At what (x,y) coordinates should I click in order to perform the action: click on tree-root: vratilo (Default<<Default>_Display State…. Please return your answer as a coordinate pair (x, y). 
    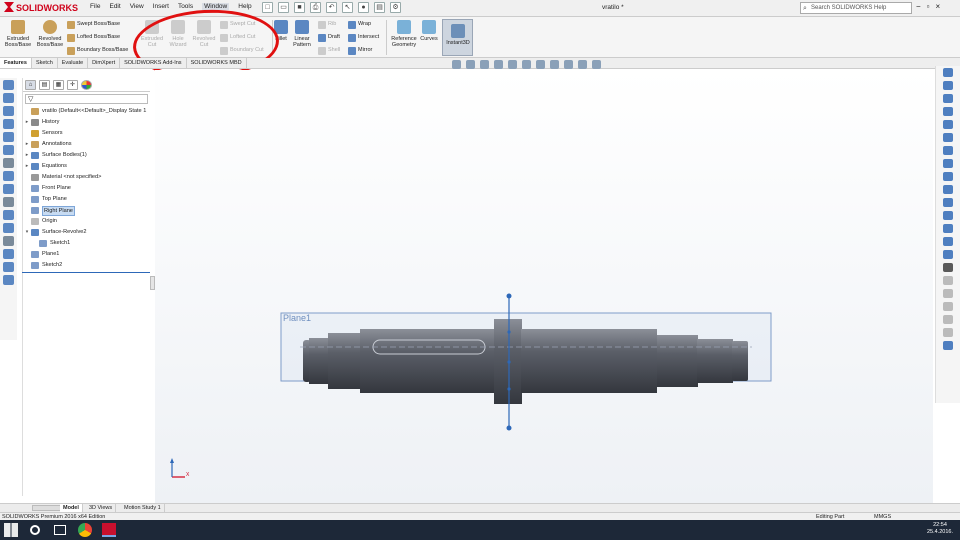
    Looking at the image, I should click on (86, 111).